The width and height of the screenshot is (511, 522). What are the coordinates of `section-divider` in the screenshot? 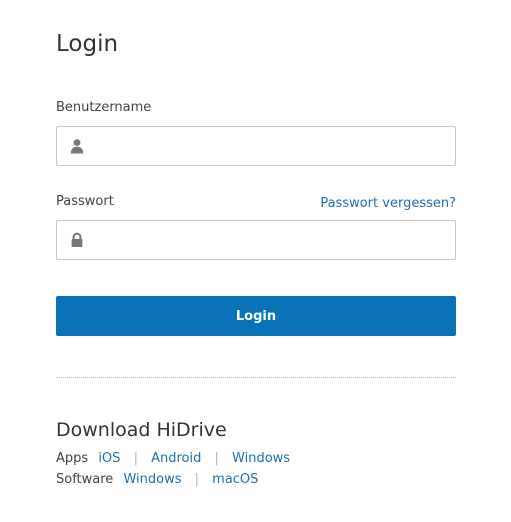 It's located at (256, 377).